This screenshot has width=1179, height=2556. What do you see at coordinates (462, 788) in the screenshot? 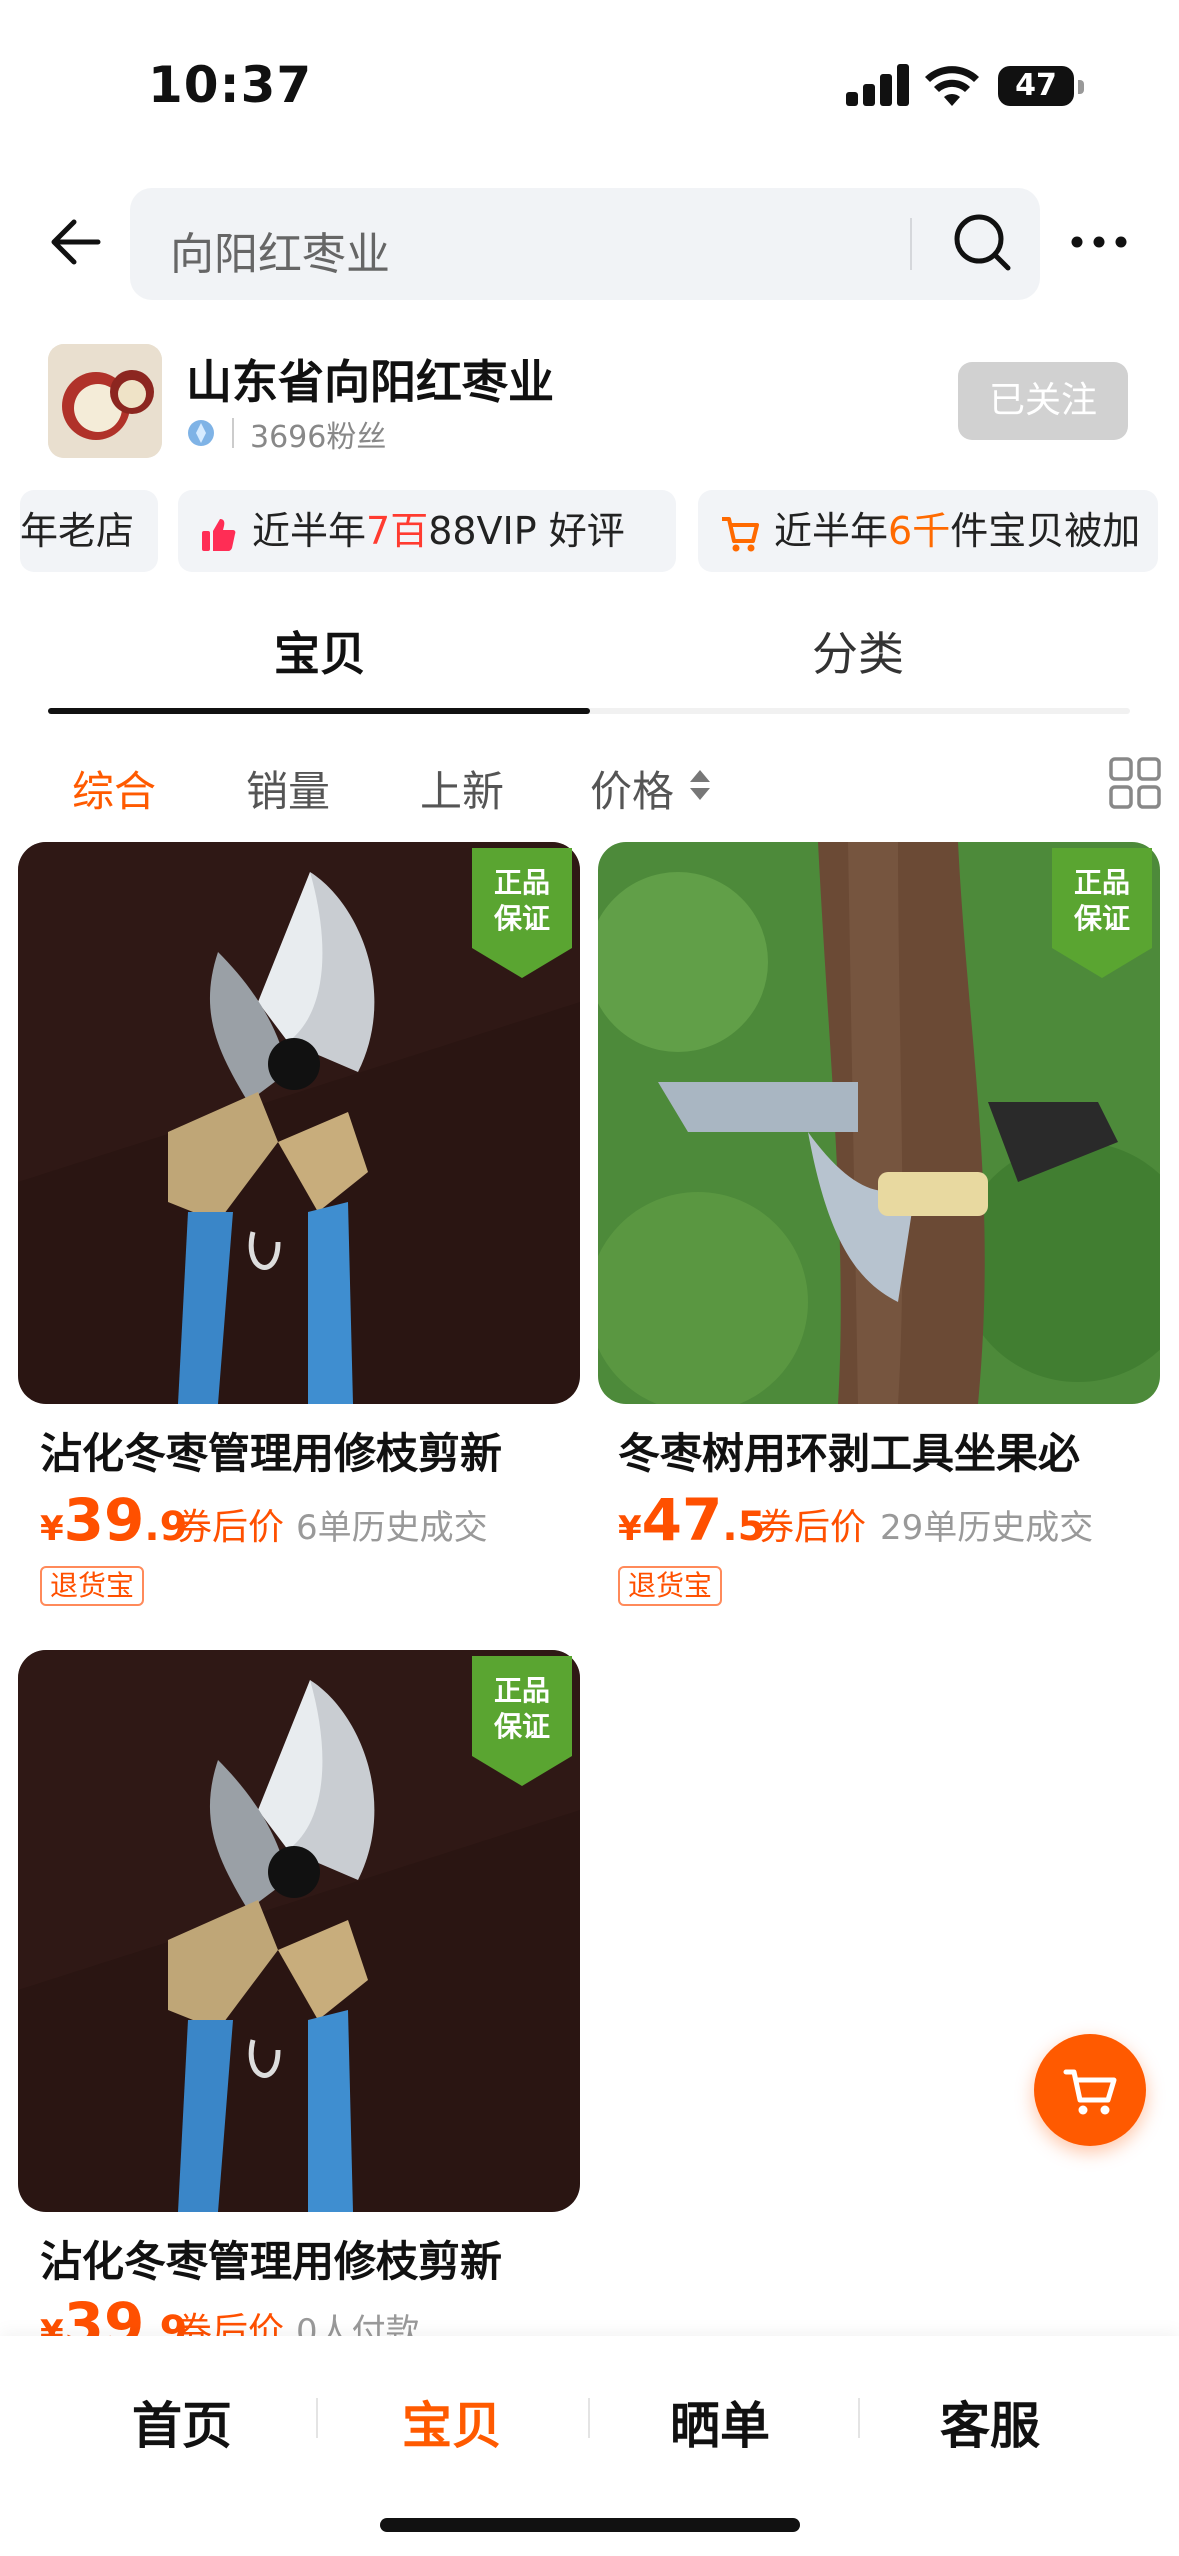
I see `sort-new: 上新` at bounding box center [462, 788].